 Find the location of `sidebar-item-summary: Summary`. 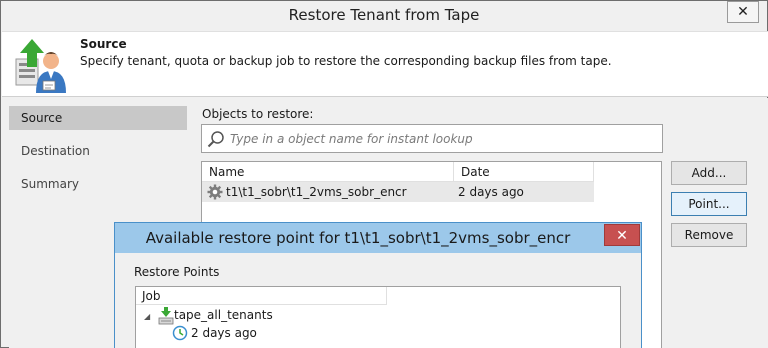

sidebar-item-summary: Summary is located at coordinates (98, 184).